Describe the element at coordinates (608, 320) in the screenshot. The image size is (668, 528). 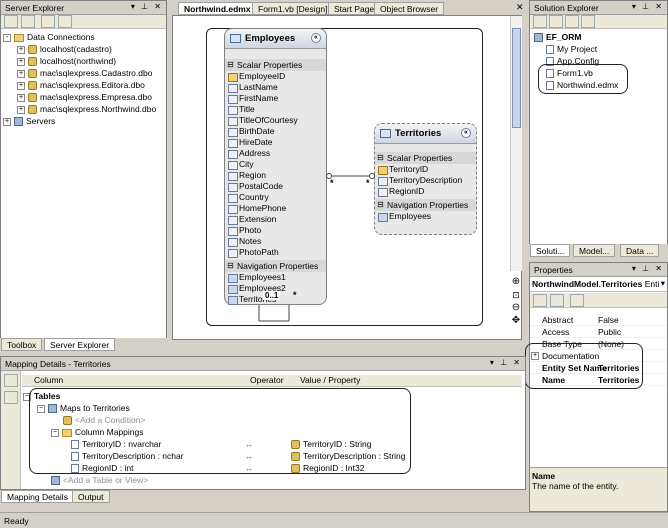
I see `property-value: False` at that location.